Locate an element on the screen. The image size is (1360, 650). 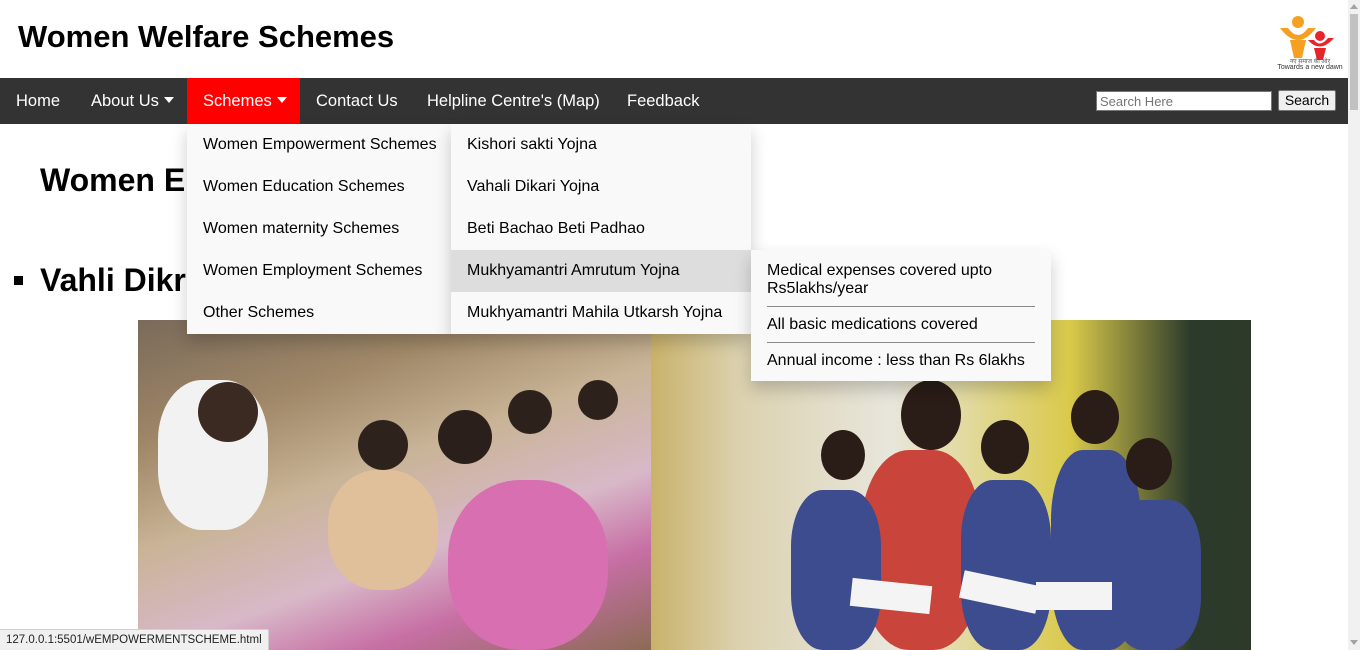
menu-item-women-education-schemes: Women Education Schemes is located at coordinates (319, 187).